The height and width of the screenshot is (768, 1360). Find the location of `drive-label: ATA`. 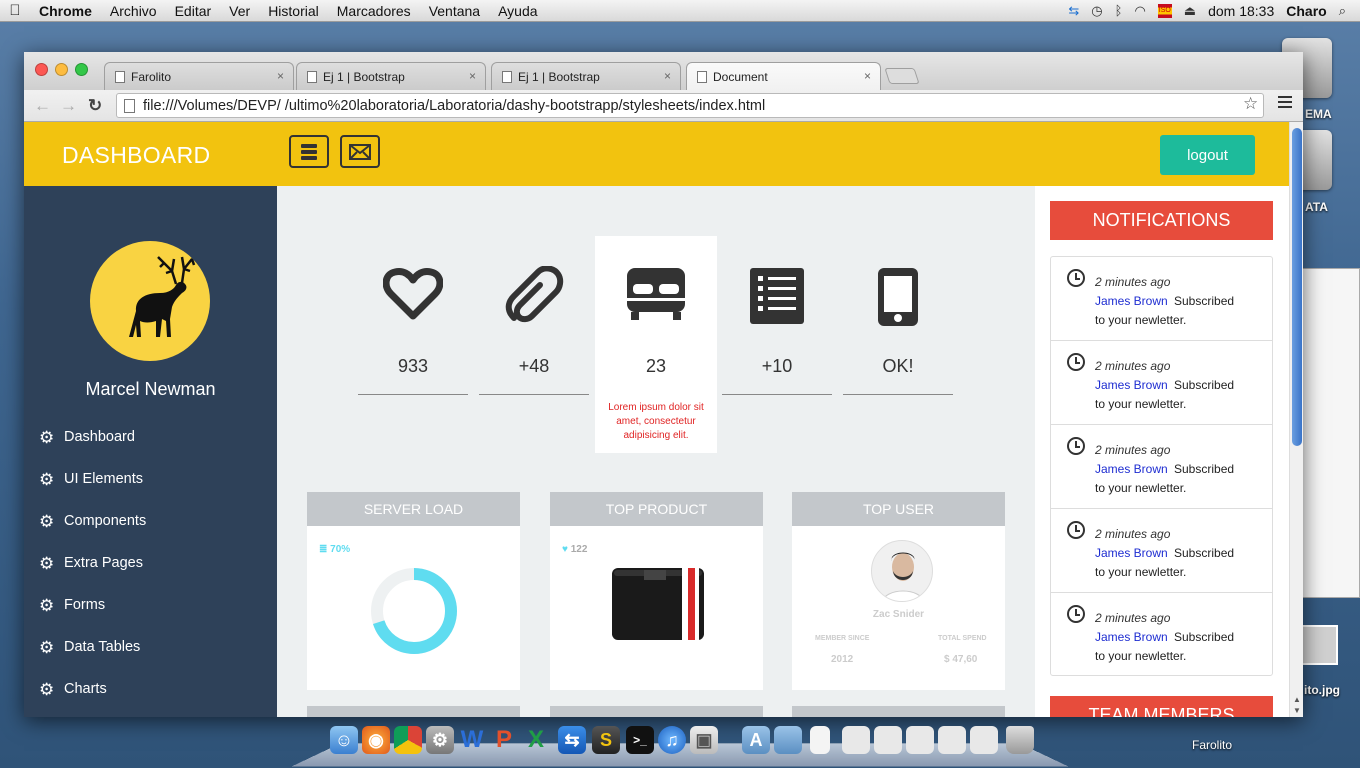

drive-label: ATA is located at coordinates (1316, 207).